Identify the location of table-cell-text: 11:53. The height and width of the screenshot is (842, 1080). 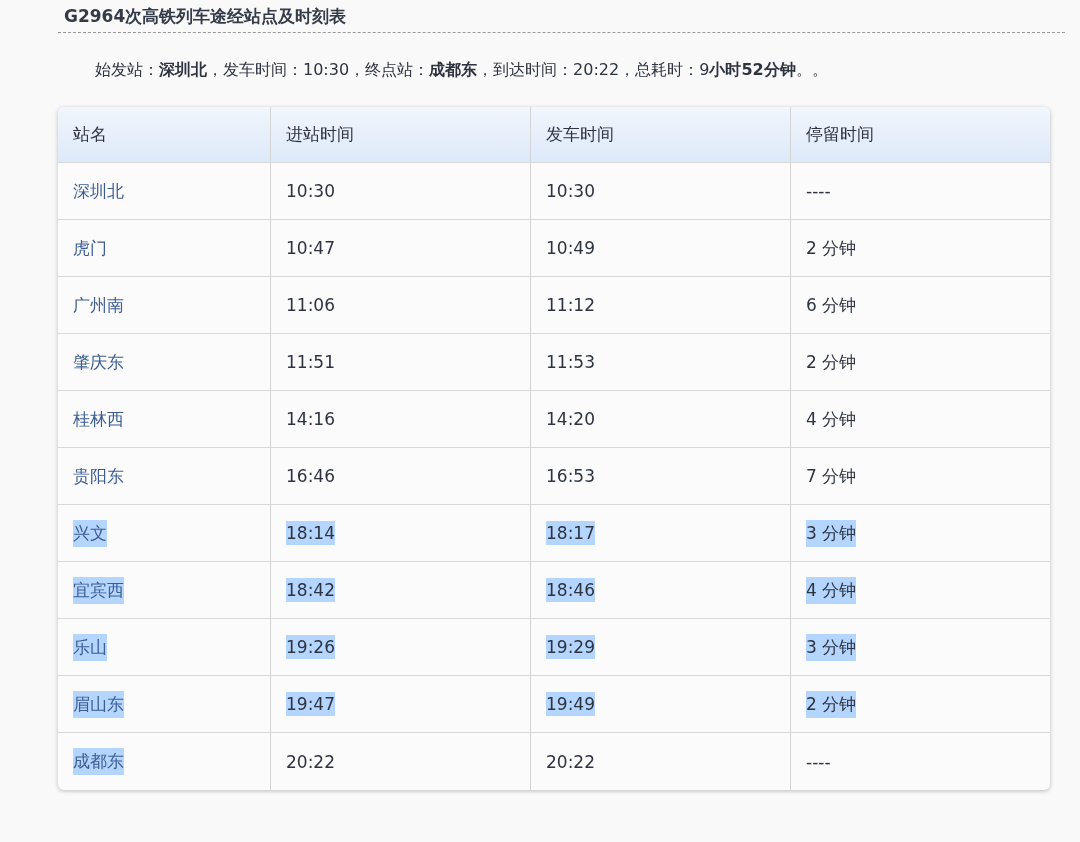
(570, 362).